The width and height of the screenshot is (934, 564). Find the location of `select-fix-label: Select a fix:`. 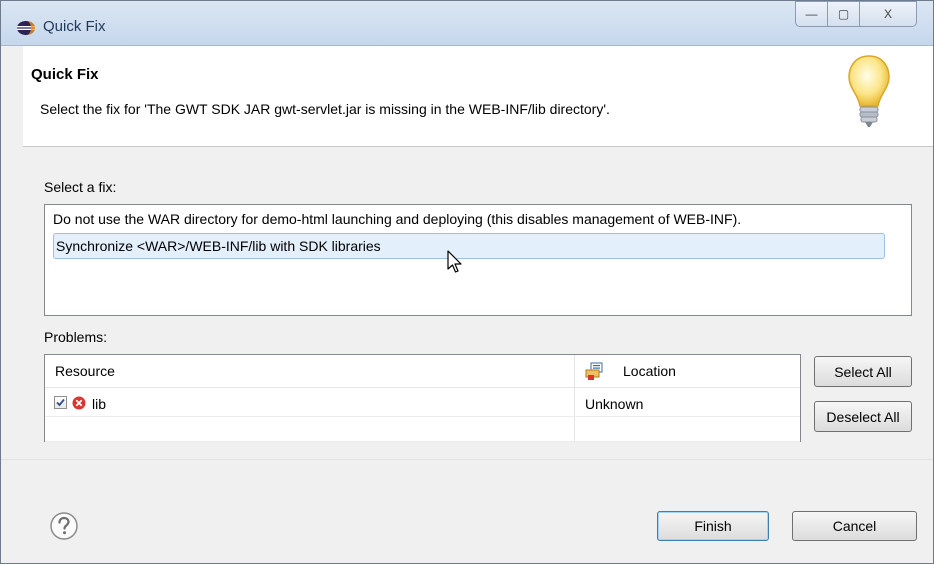

select-fix-label: Select a fix: is located at coordinates (80, 187).